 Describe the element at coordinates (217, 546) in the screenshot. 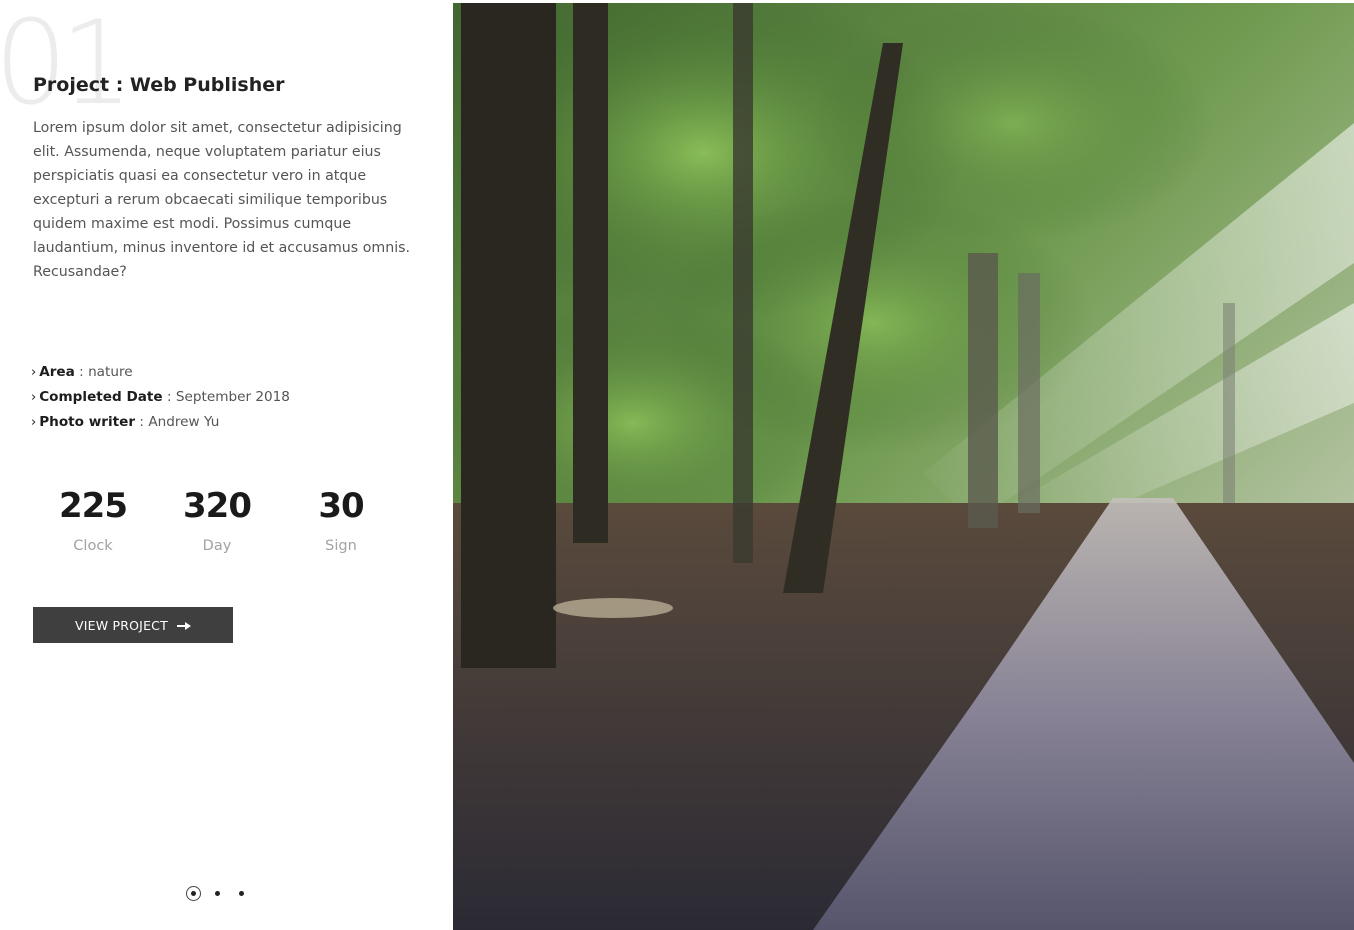

I see `stat-label: Day` at that location.